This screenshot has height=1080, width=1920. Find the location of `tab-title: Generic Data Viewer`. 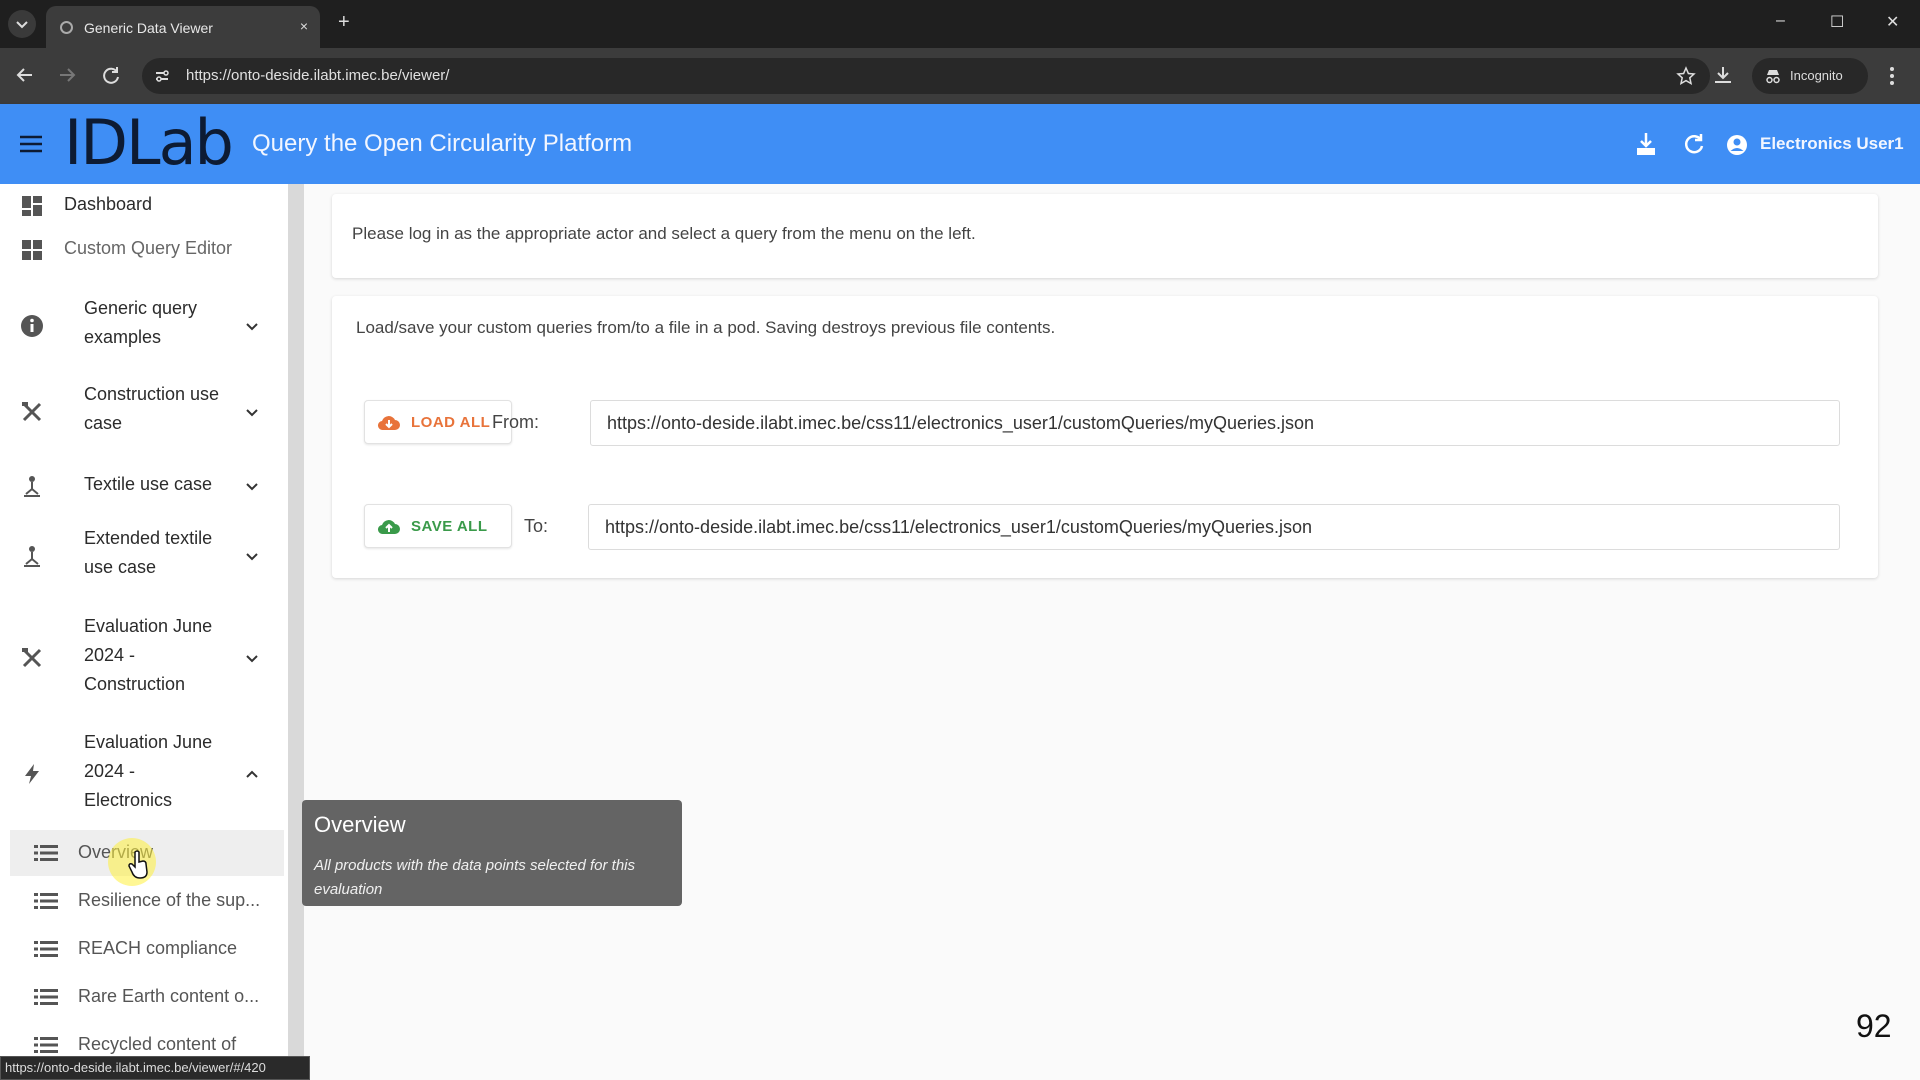

tab-title: Generic Data Viewer is located at coordinates (148, 28).